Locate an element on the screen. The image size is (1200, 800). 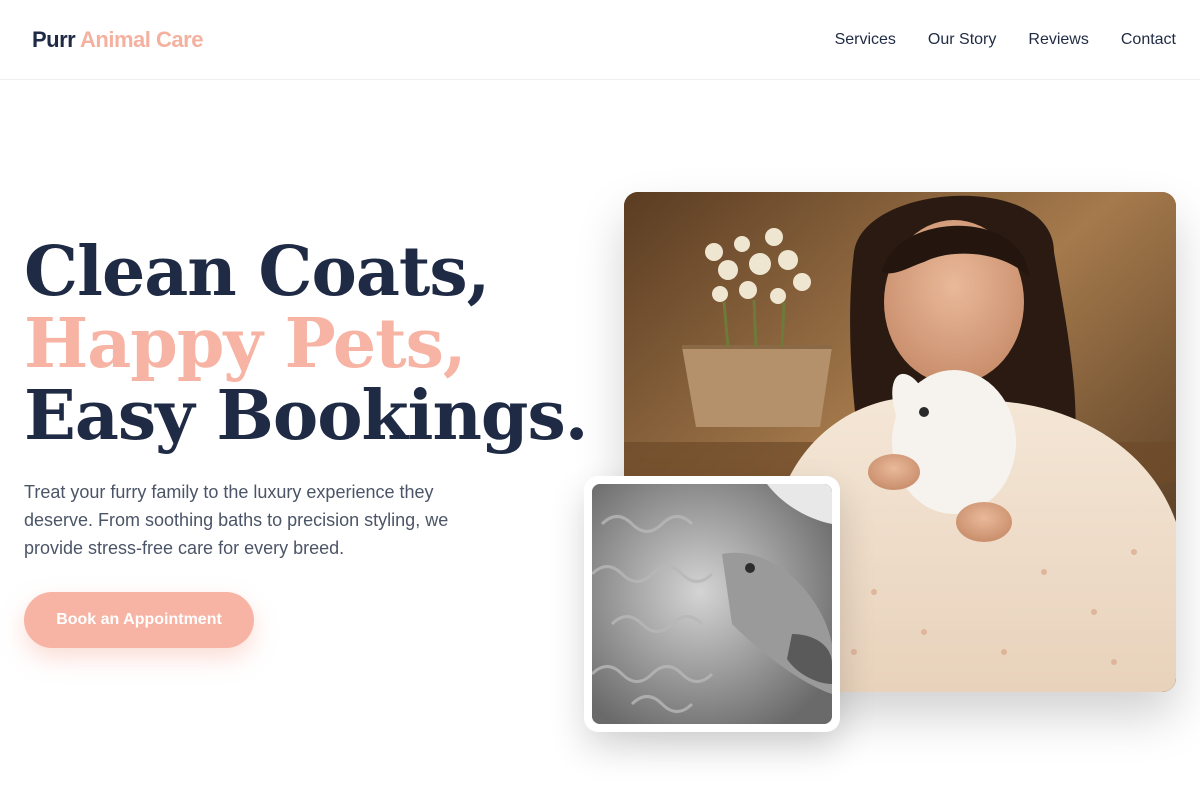
nav-link-reviews: Reviews is located at coordinates (1058, 40).